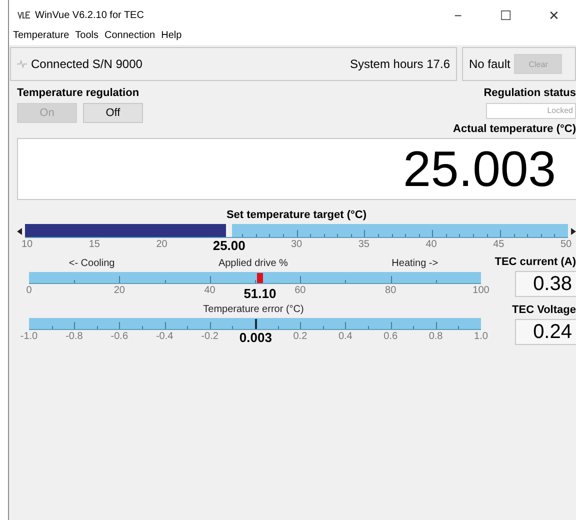 The height and width of the screenshot is (520, 576). Describe the element at coordinates (481, 290) in the screenshot. I see `tick-label: 100` at that location.